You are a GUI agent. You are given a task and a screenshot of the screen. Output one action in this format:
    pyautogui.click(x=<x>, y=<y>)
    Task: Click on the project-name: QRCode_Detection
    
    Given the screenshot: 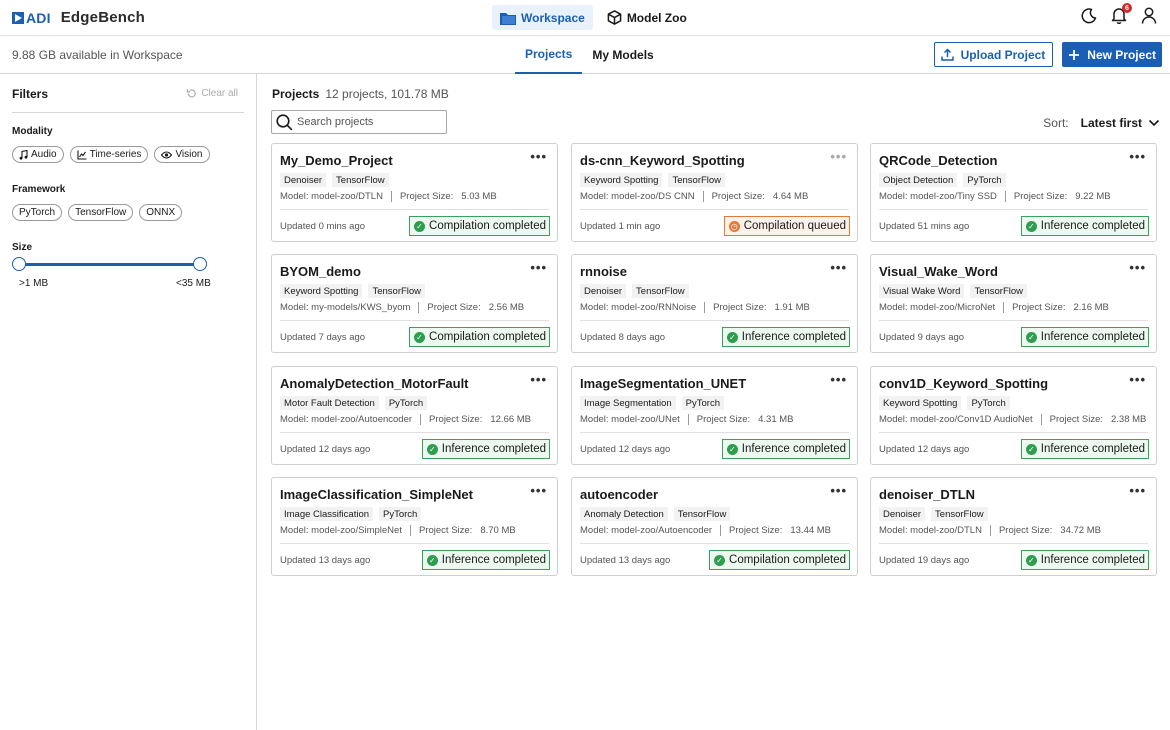 What is the action you would take?
    pyautogui.click(x=938, y=160)
    